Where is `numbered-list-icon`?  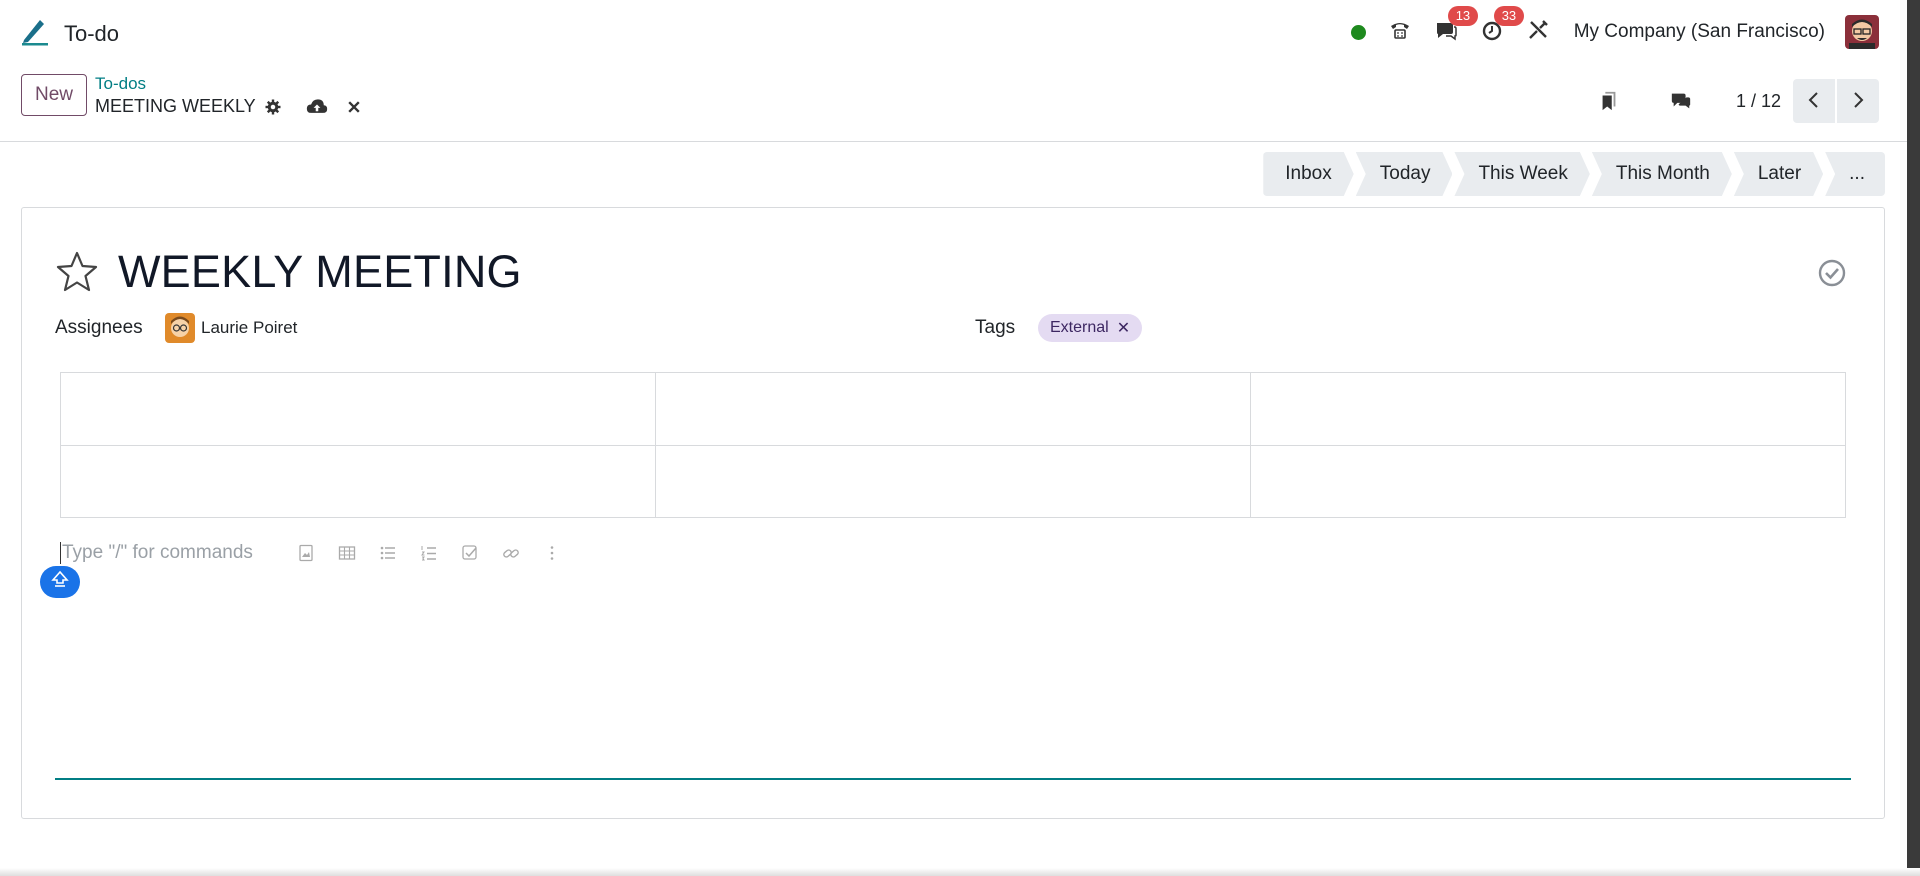 numbered-list-icon is located at coordinates (429, 553).